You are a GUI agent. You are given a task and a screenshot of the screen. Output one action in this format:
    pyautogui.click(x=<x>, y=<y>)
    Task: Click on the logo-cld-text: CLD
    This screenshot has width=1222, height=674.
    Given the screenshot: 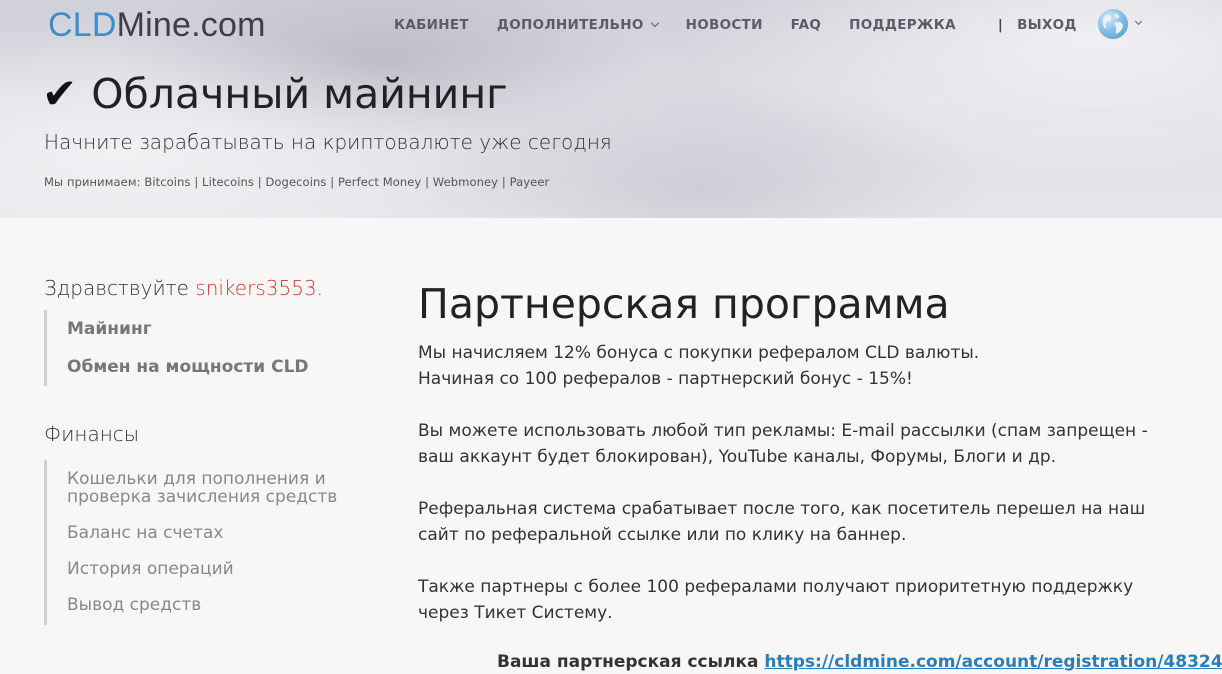 What is the action you would take?
    pyautogui.click(x=82, y=25)
    